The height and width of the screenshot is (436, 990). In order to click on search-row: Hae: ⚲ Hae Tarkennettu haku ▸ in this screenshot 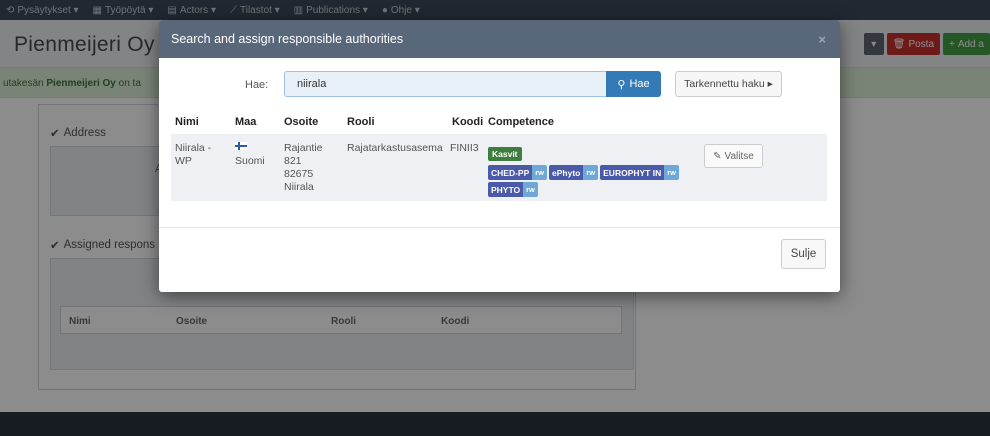, I will do `click(499, 85)`.